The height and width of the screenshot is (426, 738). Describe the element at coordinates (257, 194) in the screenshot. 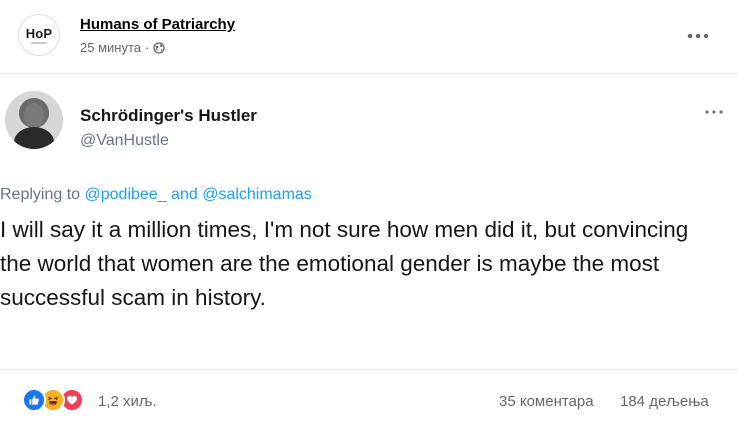

I see `reply-mention-2: @salchimamas` at that location.